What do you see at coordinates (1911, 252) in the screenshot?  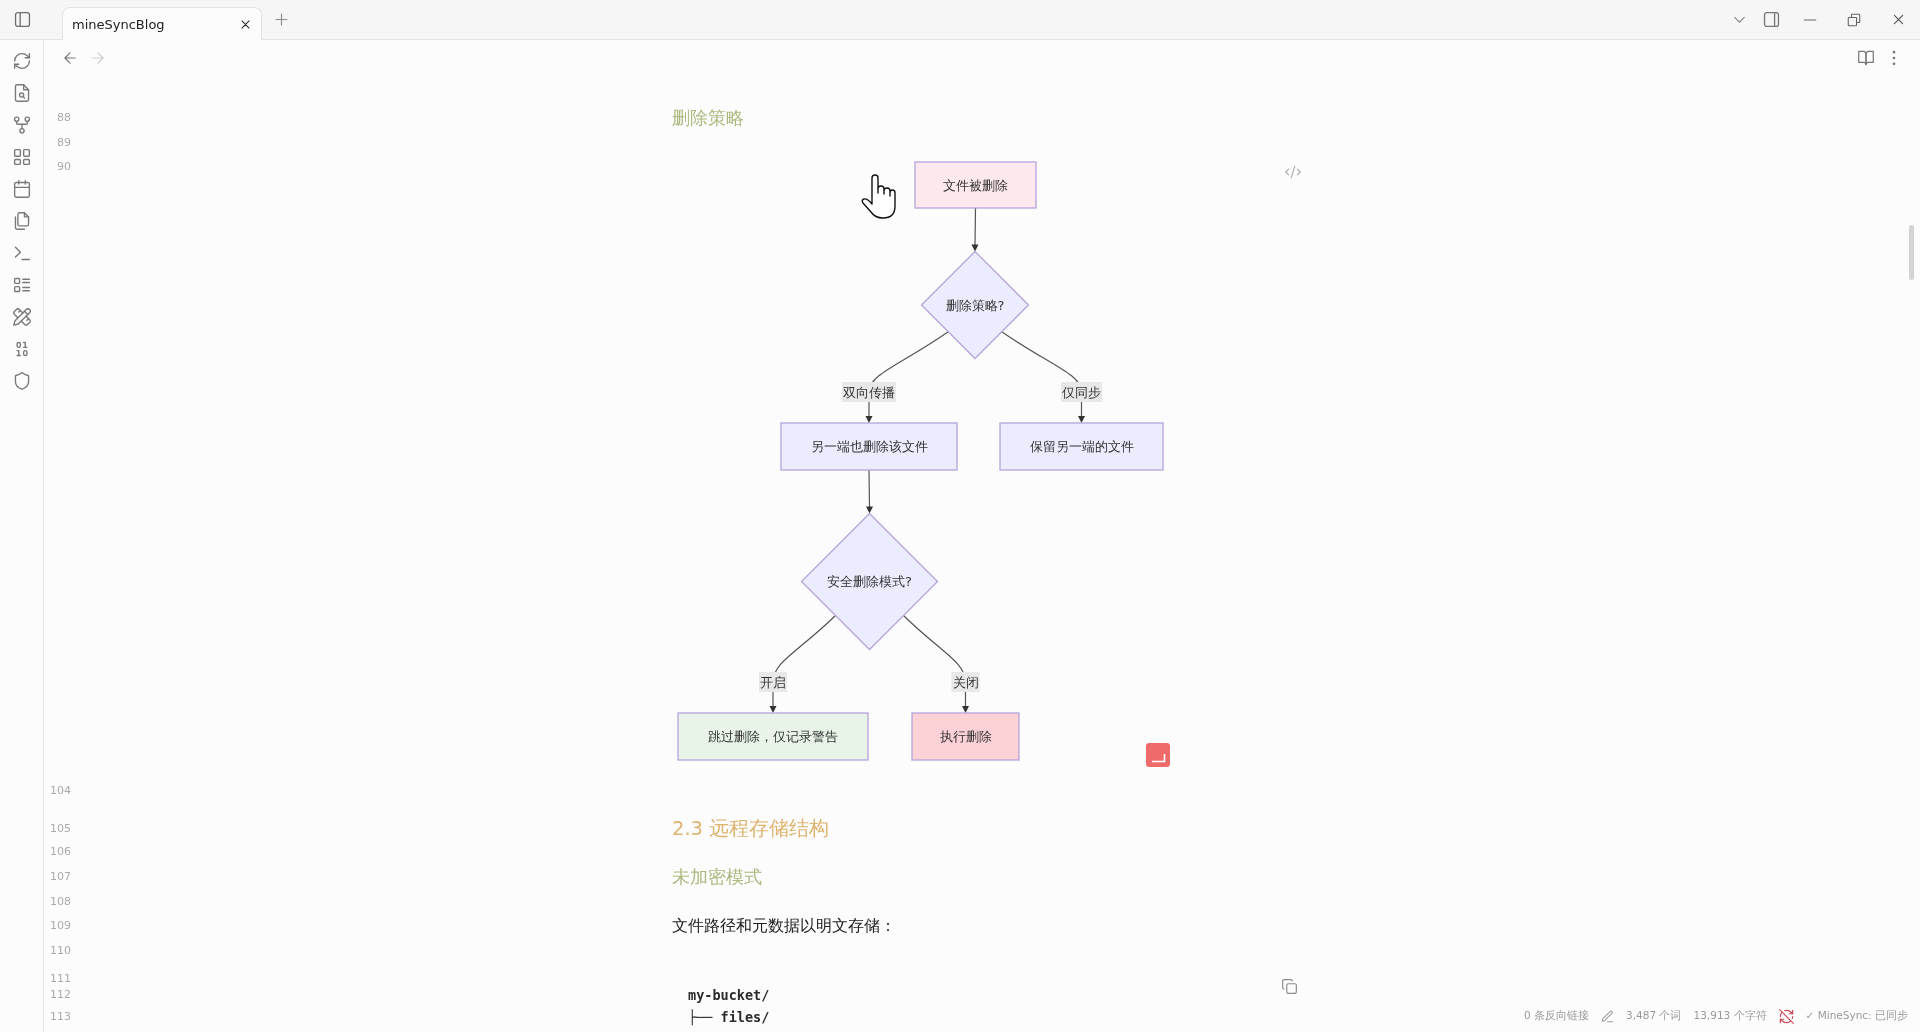 I see `scrollbar-thumb` at bounding box center [1911, 252].